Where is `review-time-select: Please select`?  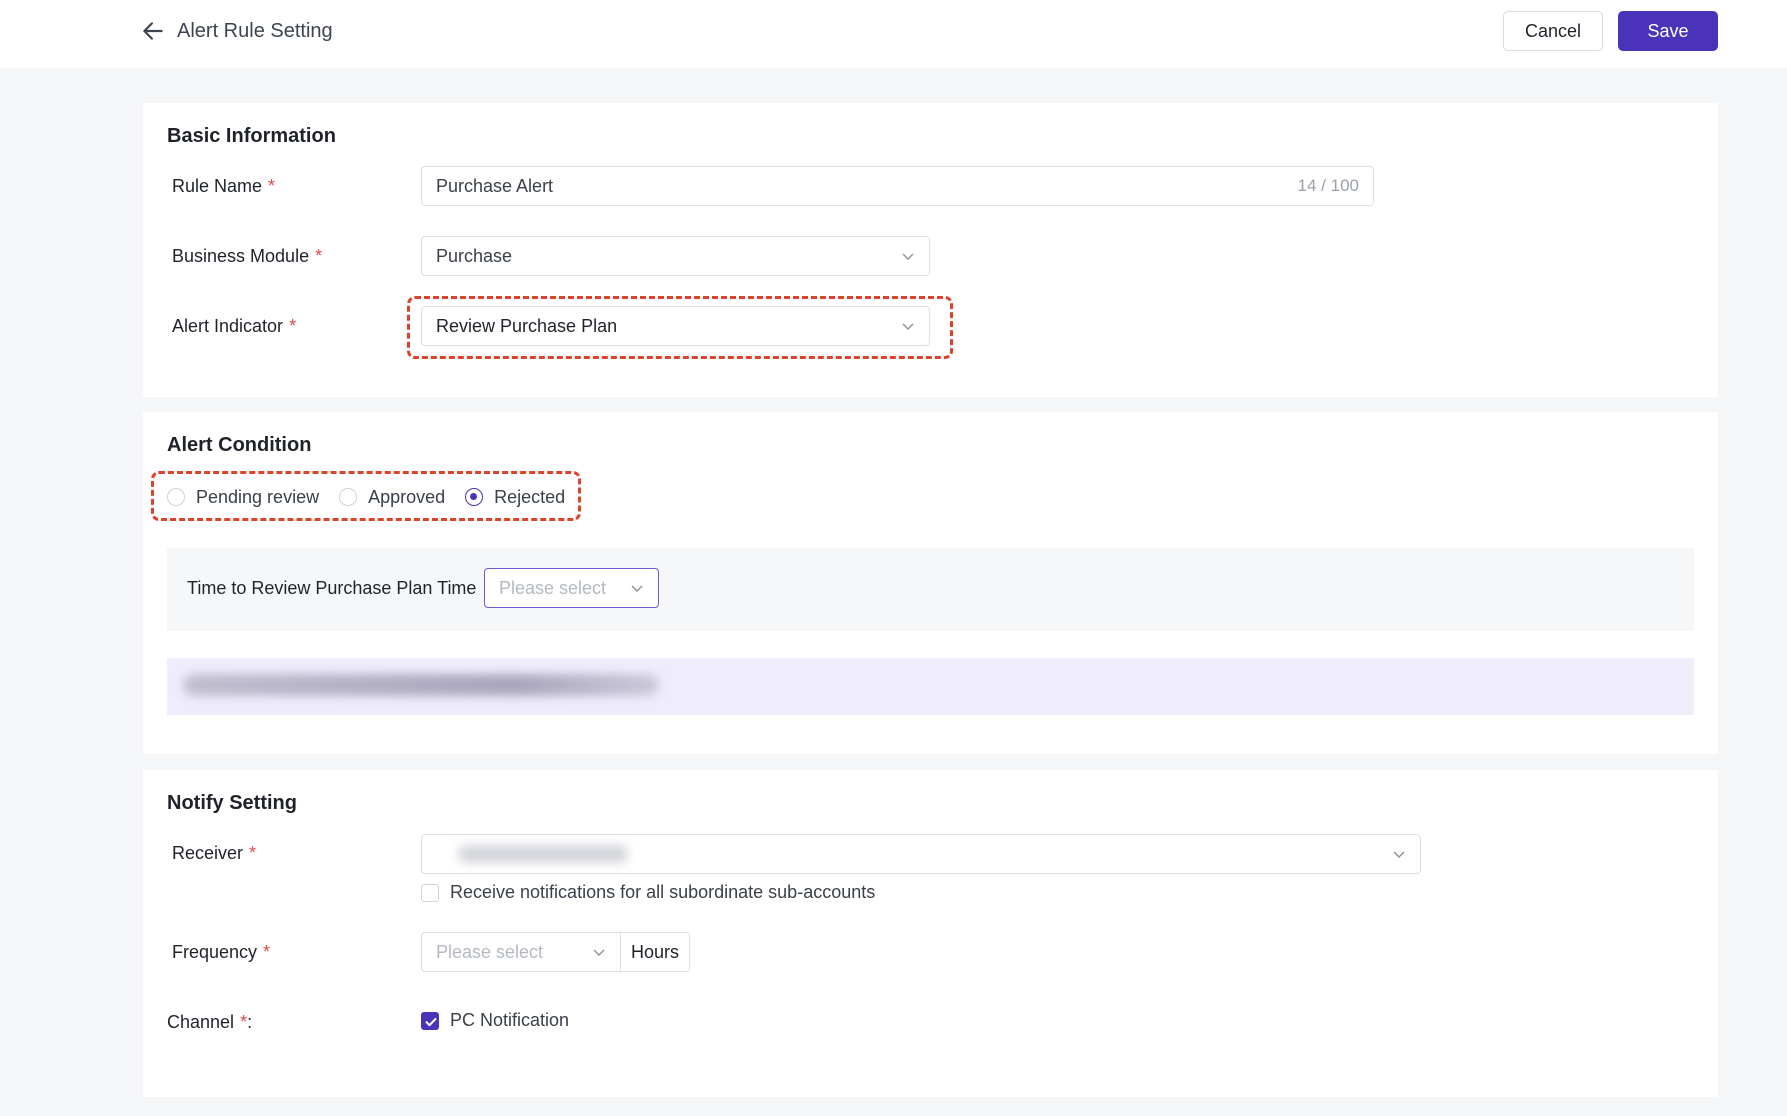
review-time-select: Please select is located at coordinates (571, 588).